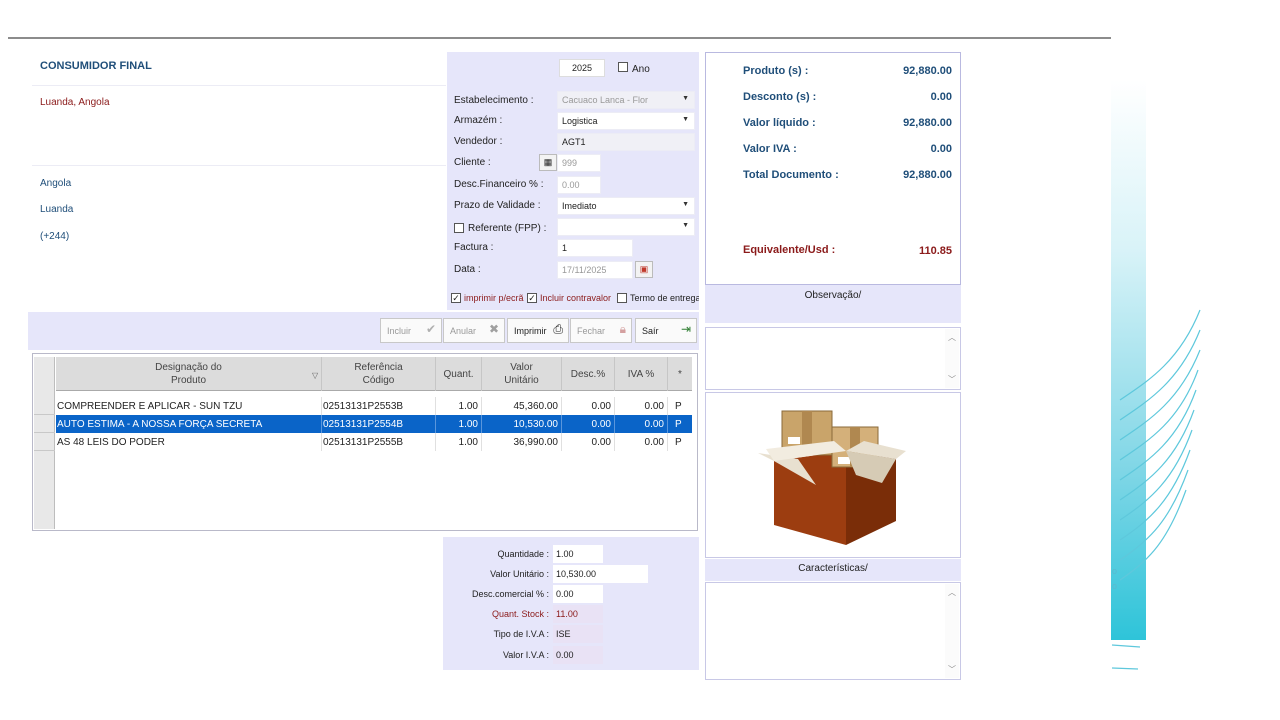  Describe the element at coordinates (519, 574) in the screenshot. I see `detail-unit-value-label: Valor Unitário :` at that location.